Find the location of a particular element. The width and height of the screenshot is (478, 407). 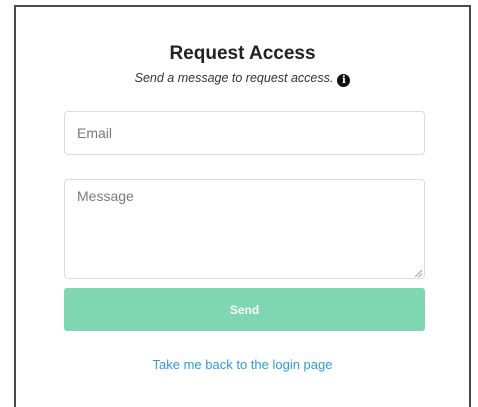

back-to-login-link: Take me back to the login page is located at coordinates (242, 364).